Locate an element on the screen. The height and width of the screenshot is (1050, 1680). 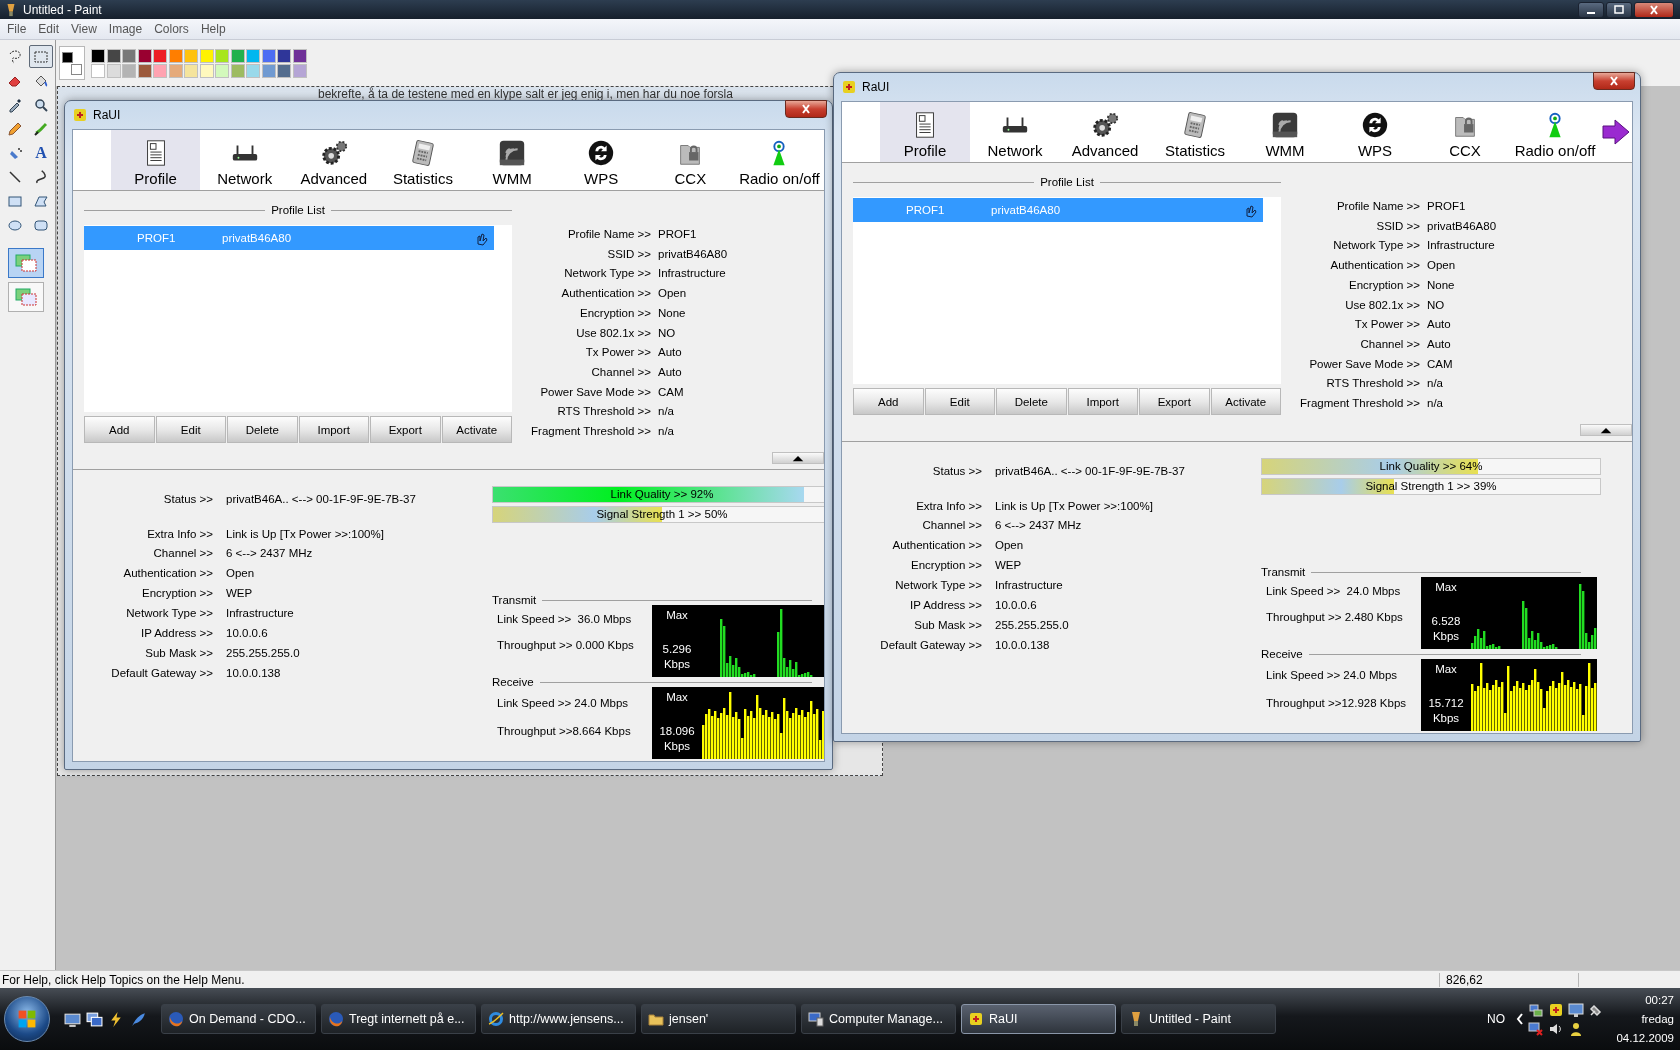
menu-item: Help is located at coordinates (213, 29).